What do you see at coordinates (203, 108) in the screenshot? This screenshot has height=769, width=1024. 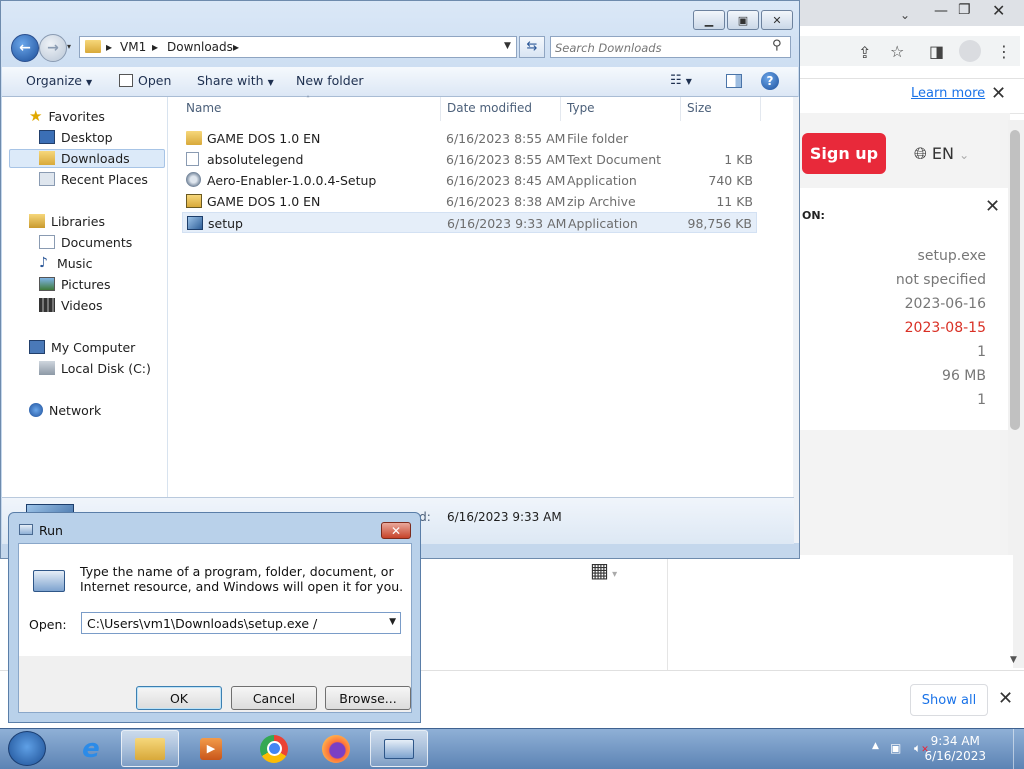 I see `column-header-name: Name` at bounding box center [203, 108].